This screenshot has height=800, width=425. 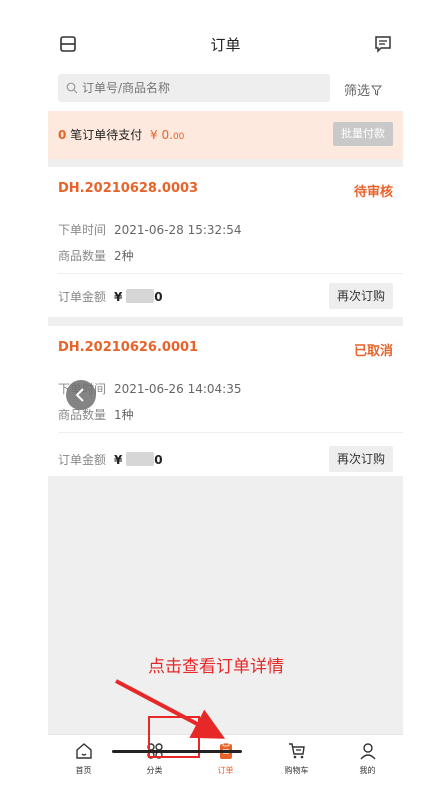 What do you see at coordinates (177, 751) in the screenshot?
I see `home-indicator` at bounding box center [177, 751].